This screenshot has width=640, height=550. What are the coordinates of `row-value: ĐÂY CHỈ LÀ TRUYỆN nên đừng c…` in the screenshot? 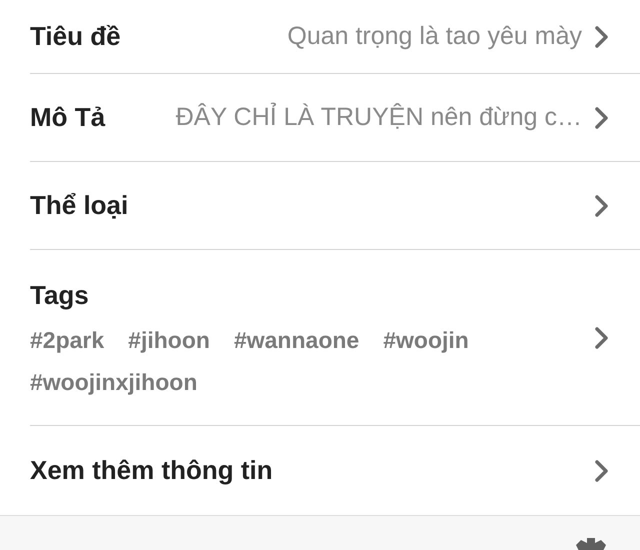 It's located at (378, 117).